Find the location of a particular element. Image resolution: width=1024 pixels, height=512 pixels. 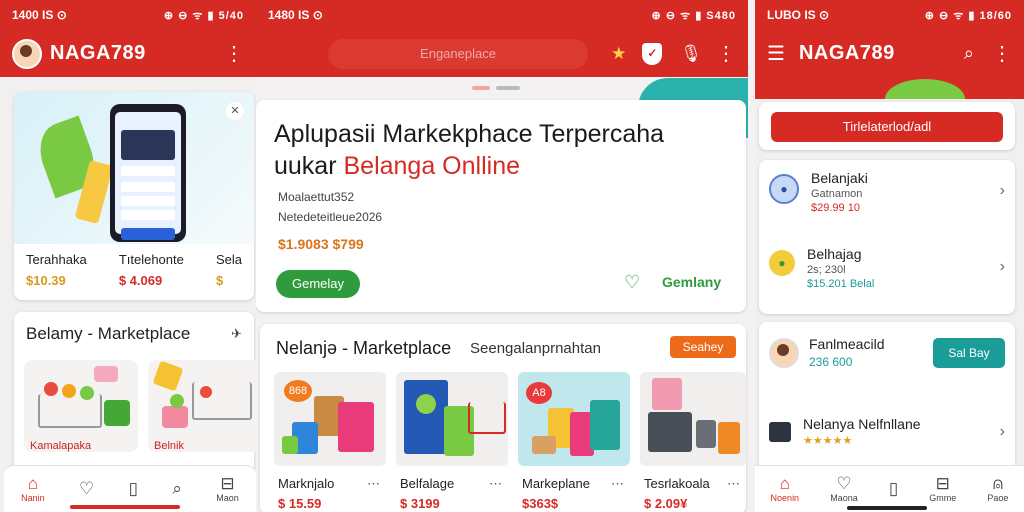

plane-icon: ✈ is located at coordinates (236, 334).